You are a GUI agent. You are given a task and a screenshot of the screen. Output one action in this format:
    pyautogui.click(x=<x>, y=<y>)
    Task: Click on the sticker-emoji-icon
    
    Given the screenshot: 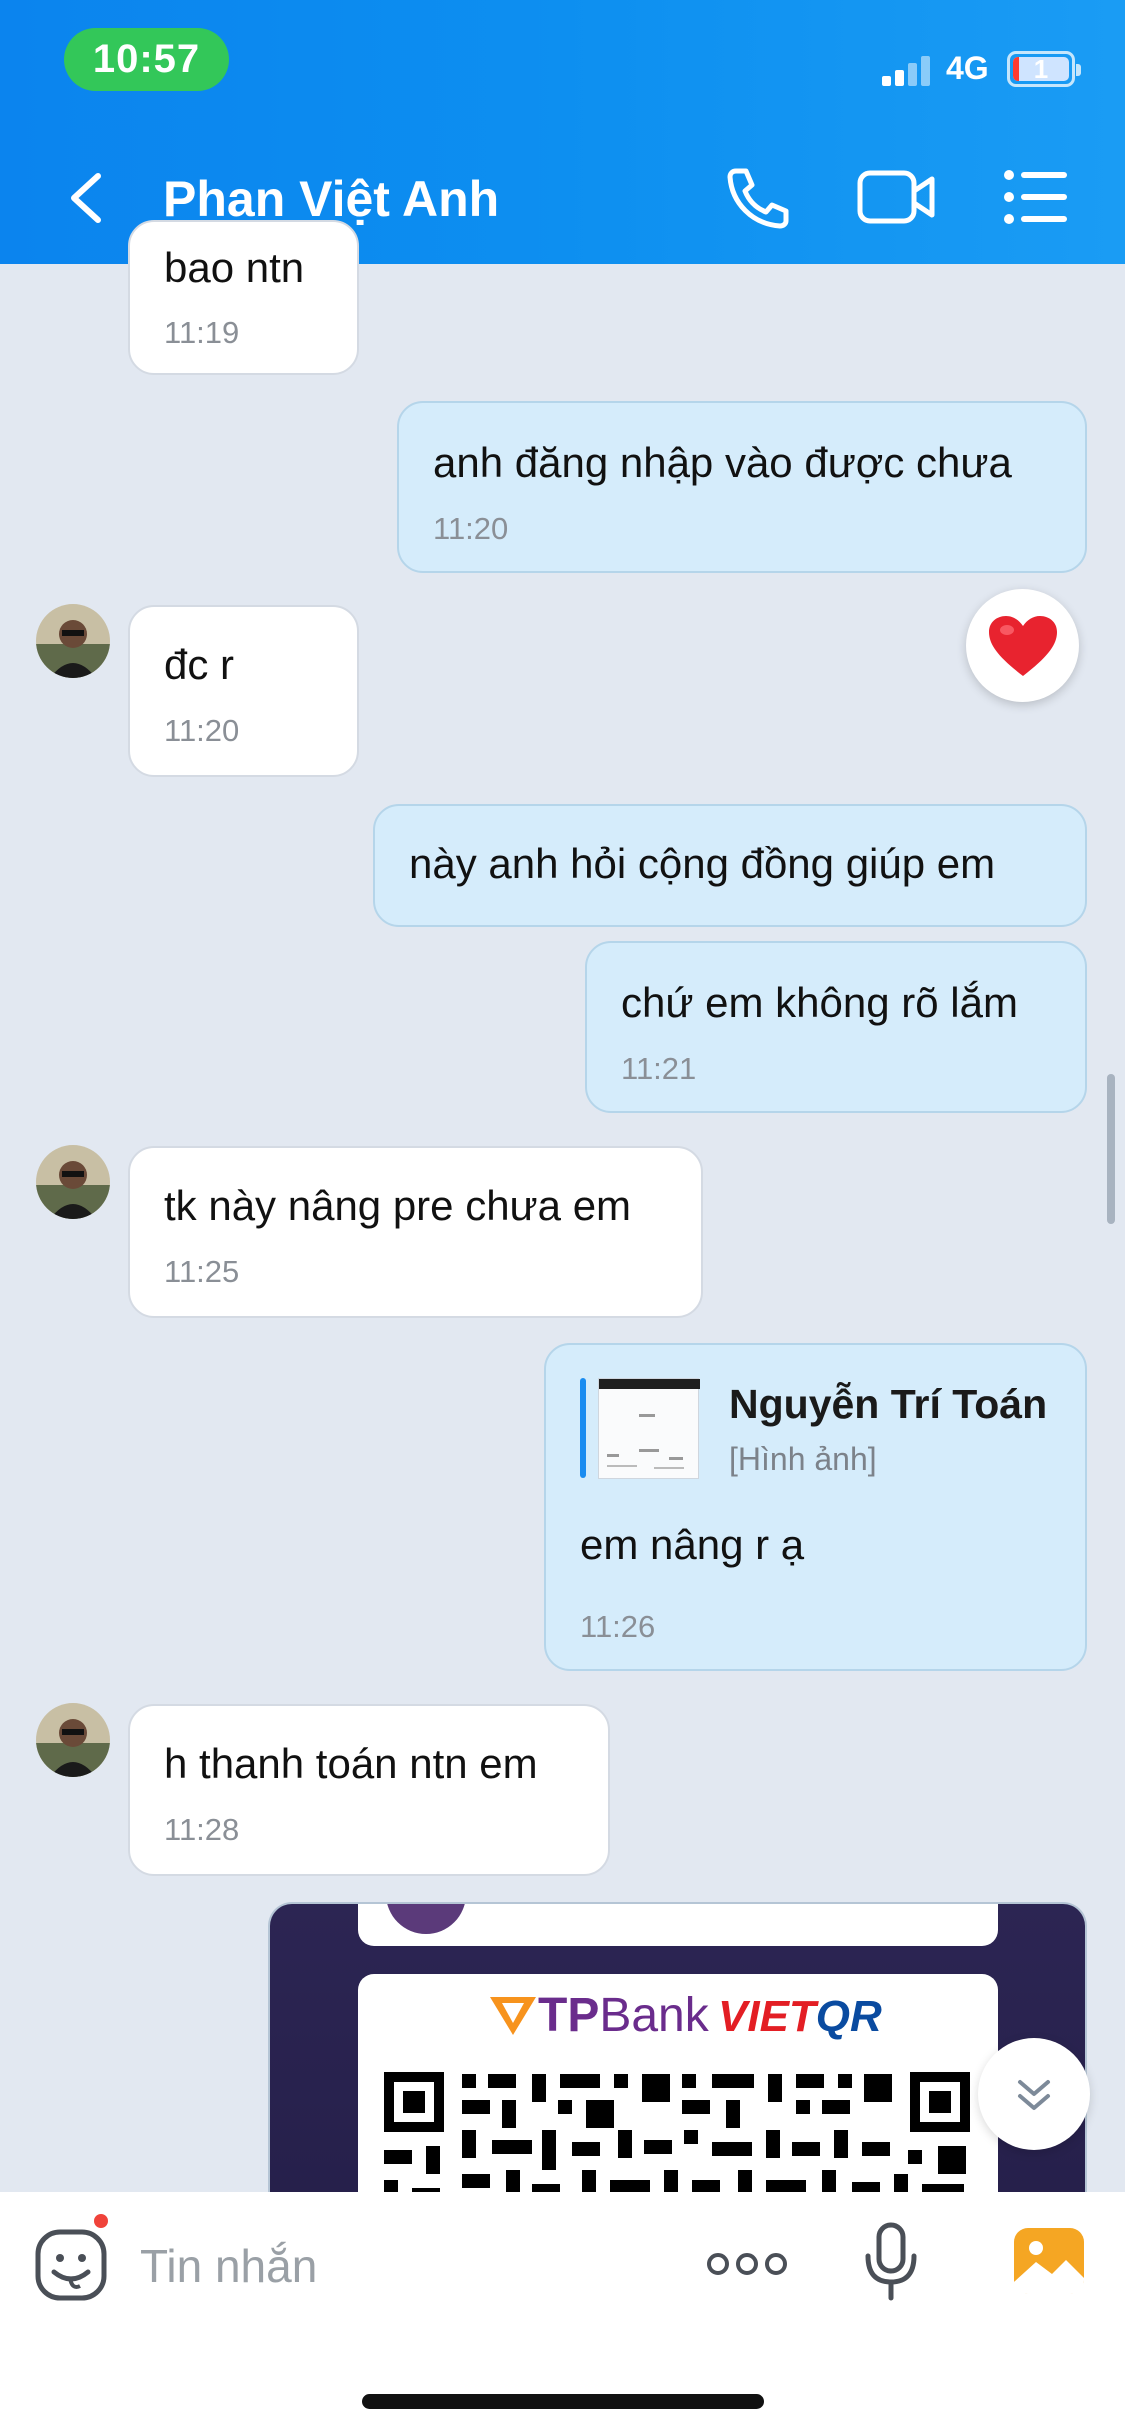 What is the action you would take?
    pyautogui.click(x=71, y=2265)
    